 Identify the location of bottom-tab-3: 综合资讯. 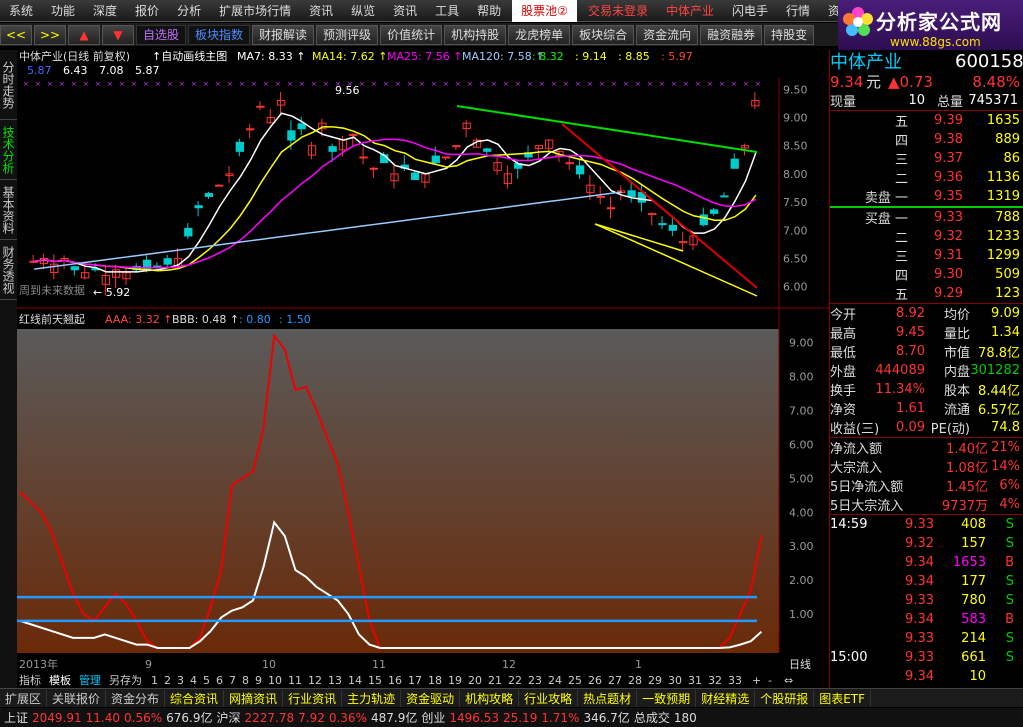
(195, 698).